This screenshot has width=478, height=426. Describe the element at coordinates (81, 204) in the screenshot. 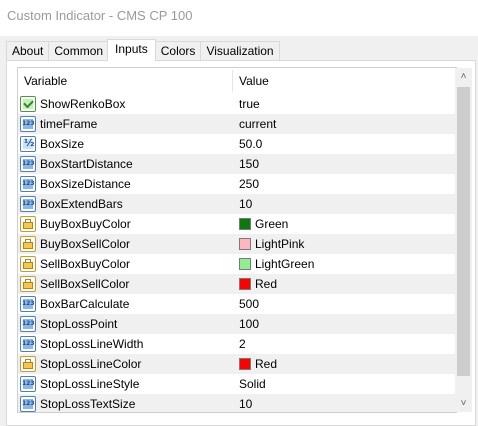

I see `variable-name: BoxExtendBars` at that location.